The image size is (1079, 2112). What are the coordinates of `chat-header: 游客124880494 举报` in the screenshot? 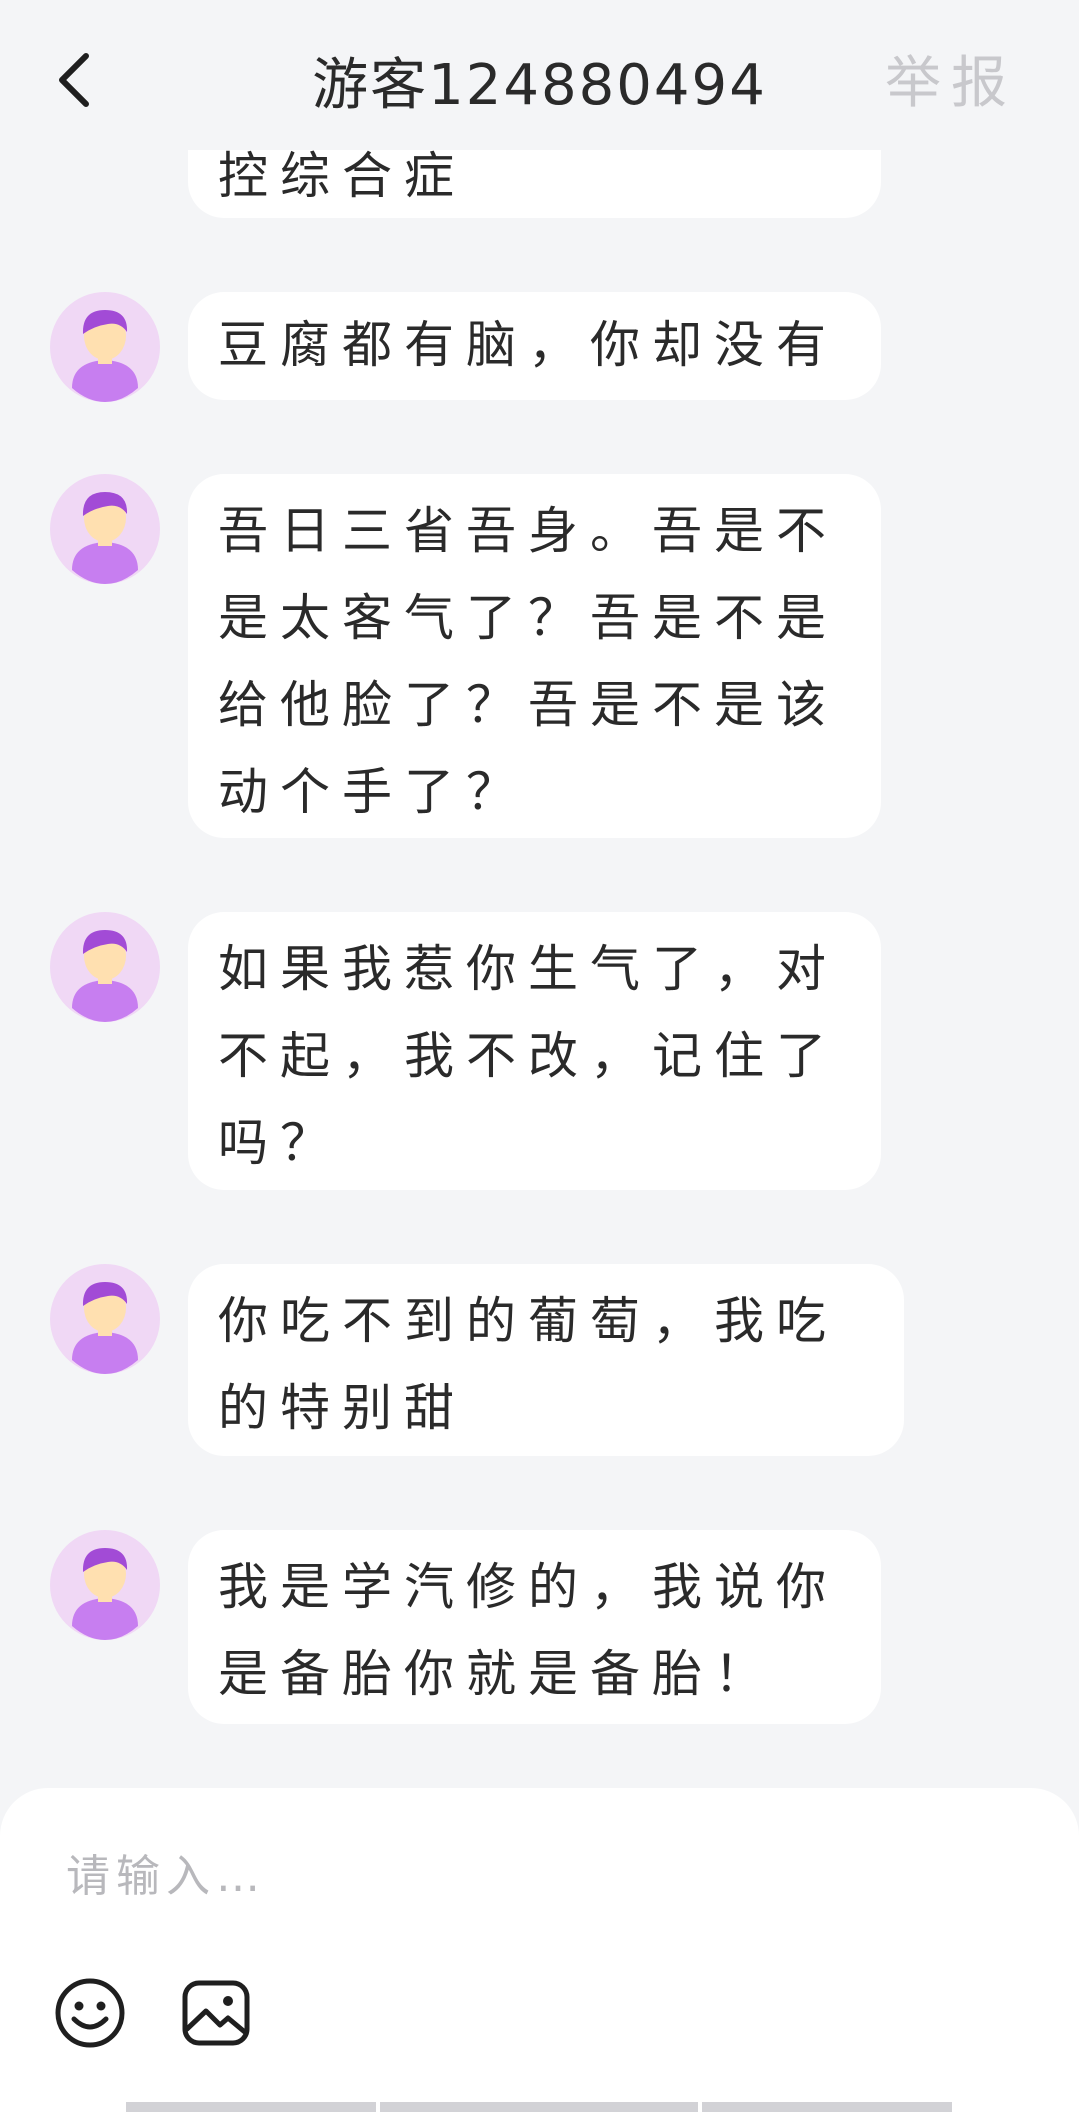 It's located at (539, 75).